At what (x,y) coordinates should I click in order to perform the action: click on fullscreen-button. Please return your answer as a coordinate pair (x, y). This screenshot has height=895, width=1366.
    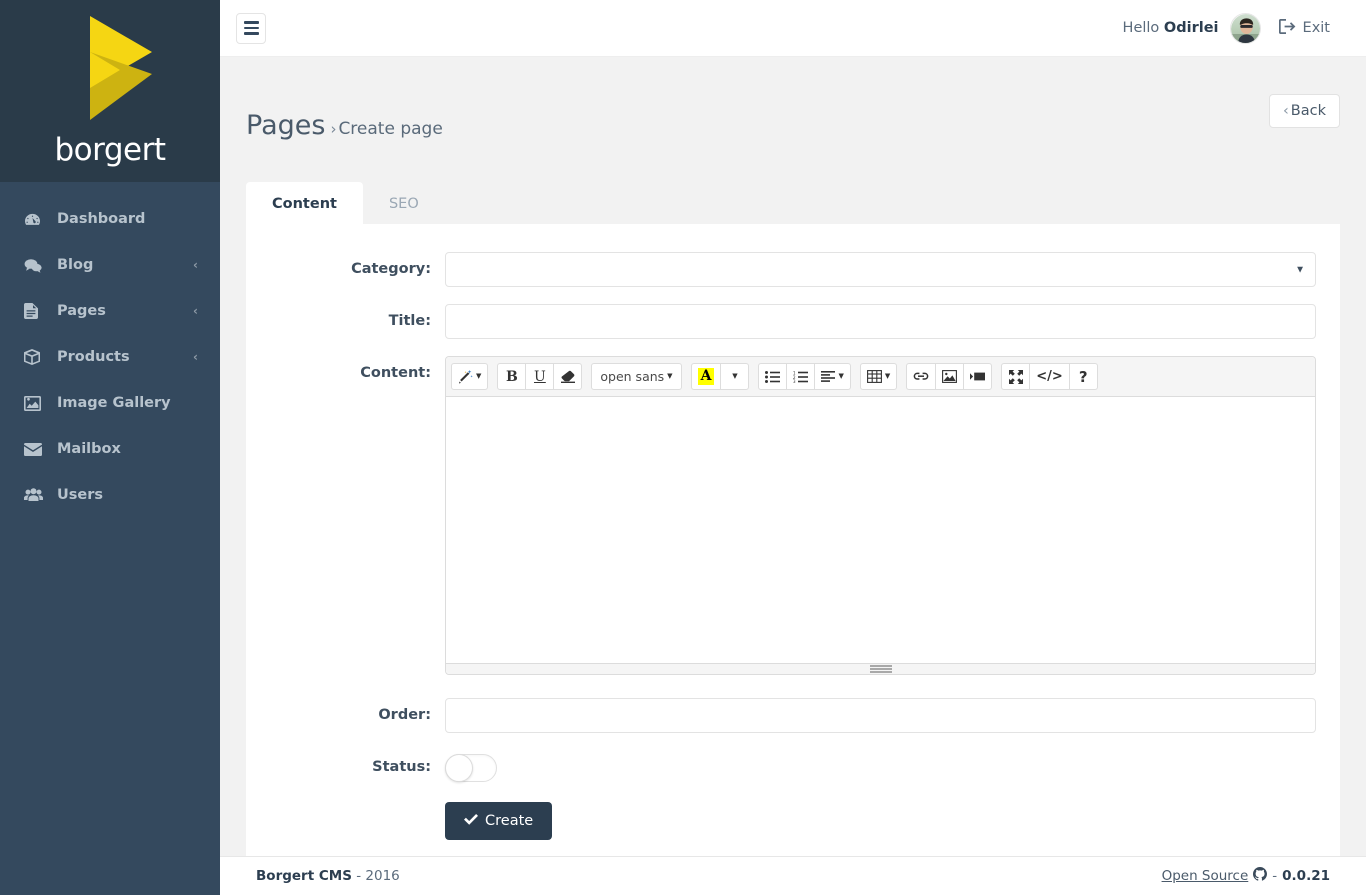
    Looking at the image, I should click on (1016, 377).